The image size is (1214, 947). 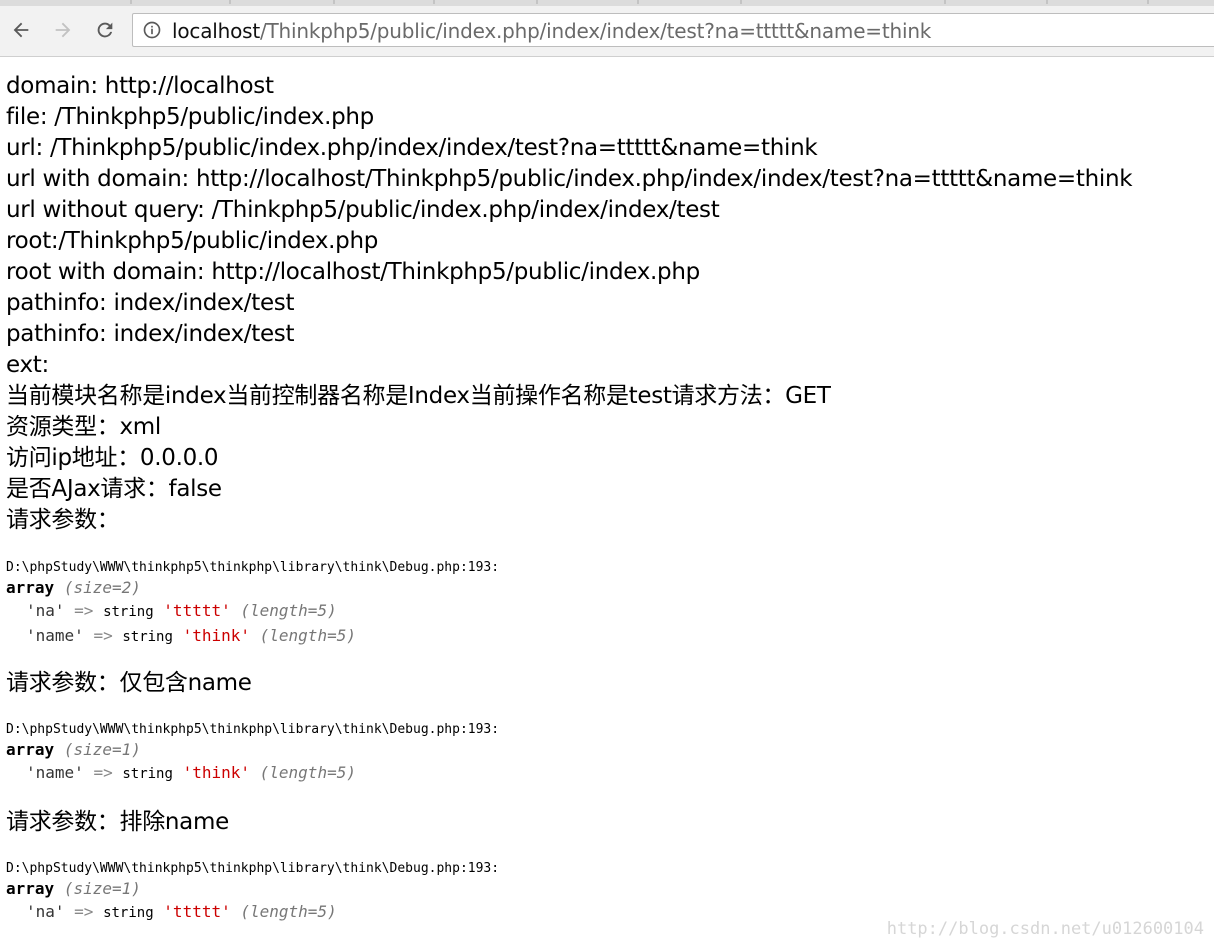 I want to click on domain-line: domain: http://localhost, so click(x=140, y=86).